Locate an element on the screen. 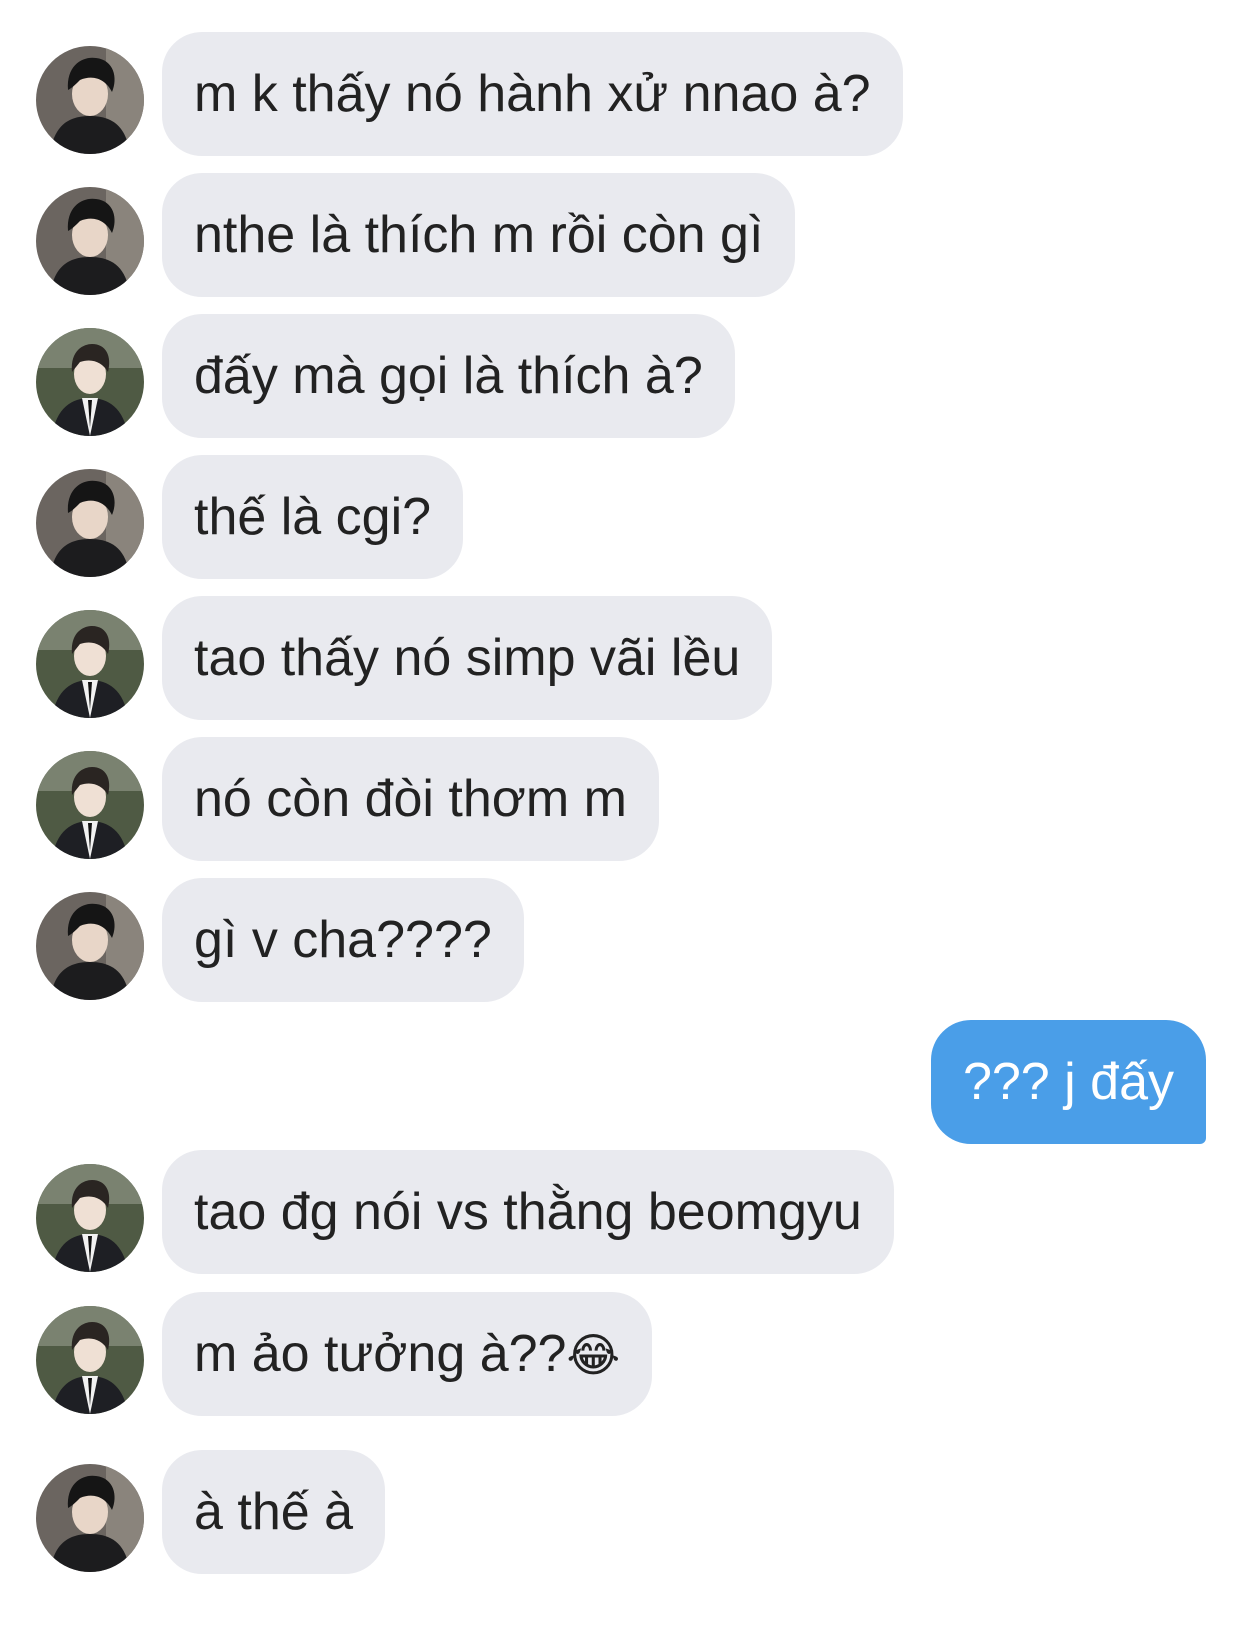 The image size is (1242, 1634). message-bubble: nó còn đòi thơm m is located at coordinates (410, 799).